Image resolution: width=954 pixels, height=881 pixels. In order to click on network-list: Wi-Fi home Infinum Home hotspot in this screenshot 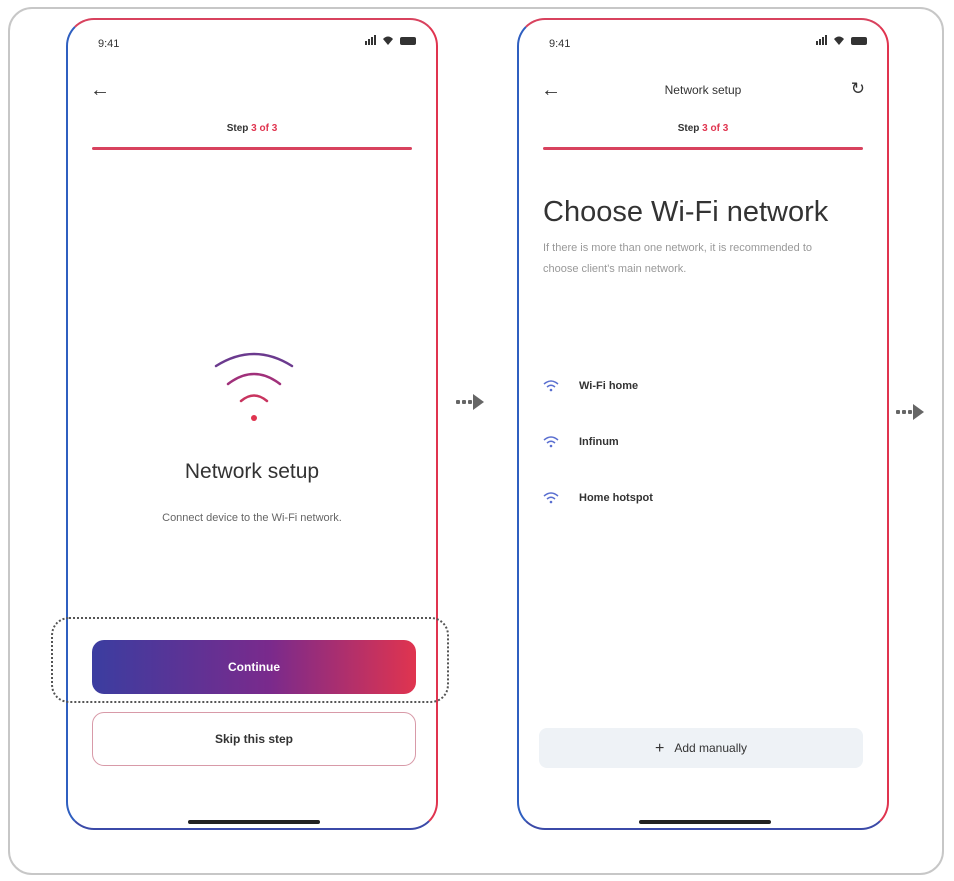, I will do `click(598, 442)`.